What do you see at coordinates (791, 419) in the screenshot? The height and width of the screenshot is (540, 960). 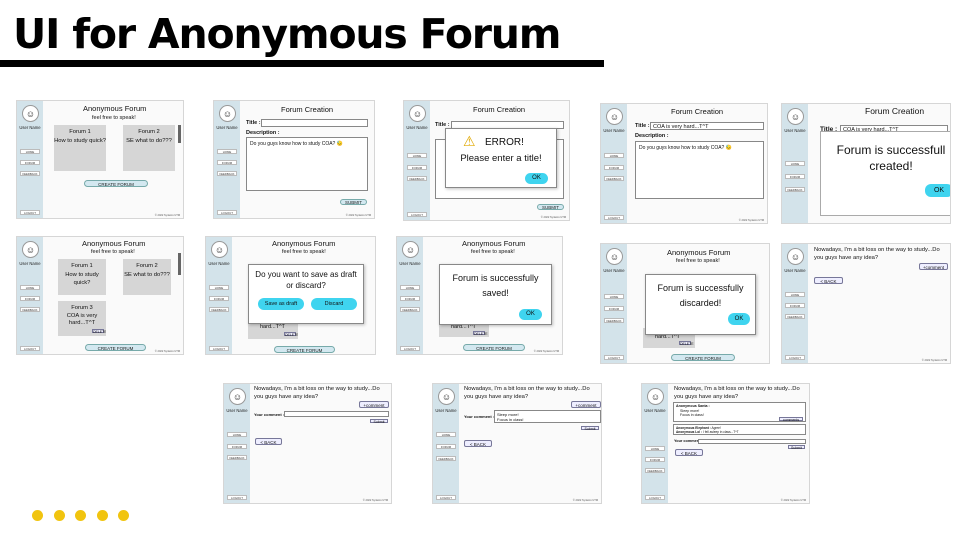 I see `comments-button: comments` at bounding box center [791, 419].